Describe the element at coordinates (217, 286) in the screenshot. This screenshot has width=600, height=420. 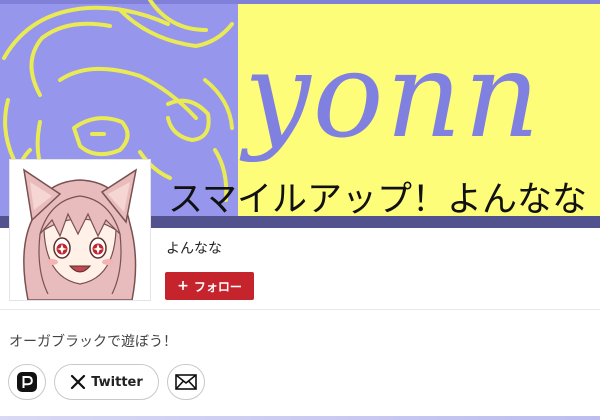
I see `follow-label: フォロー` at that location.